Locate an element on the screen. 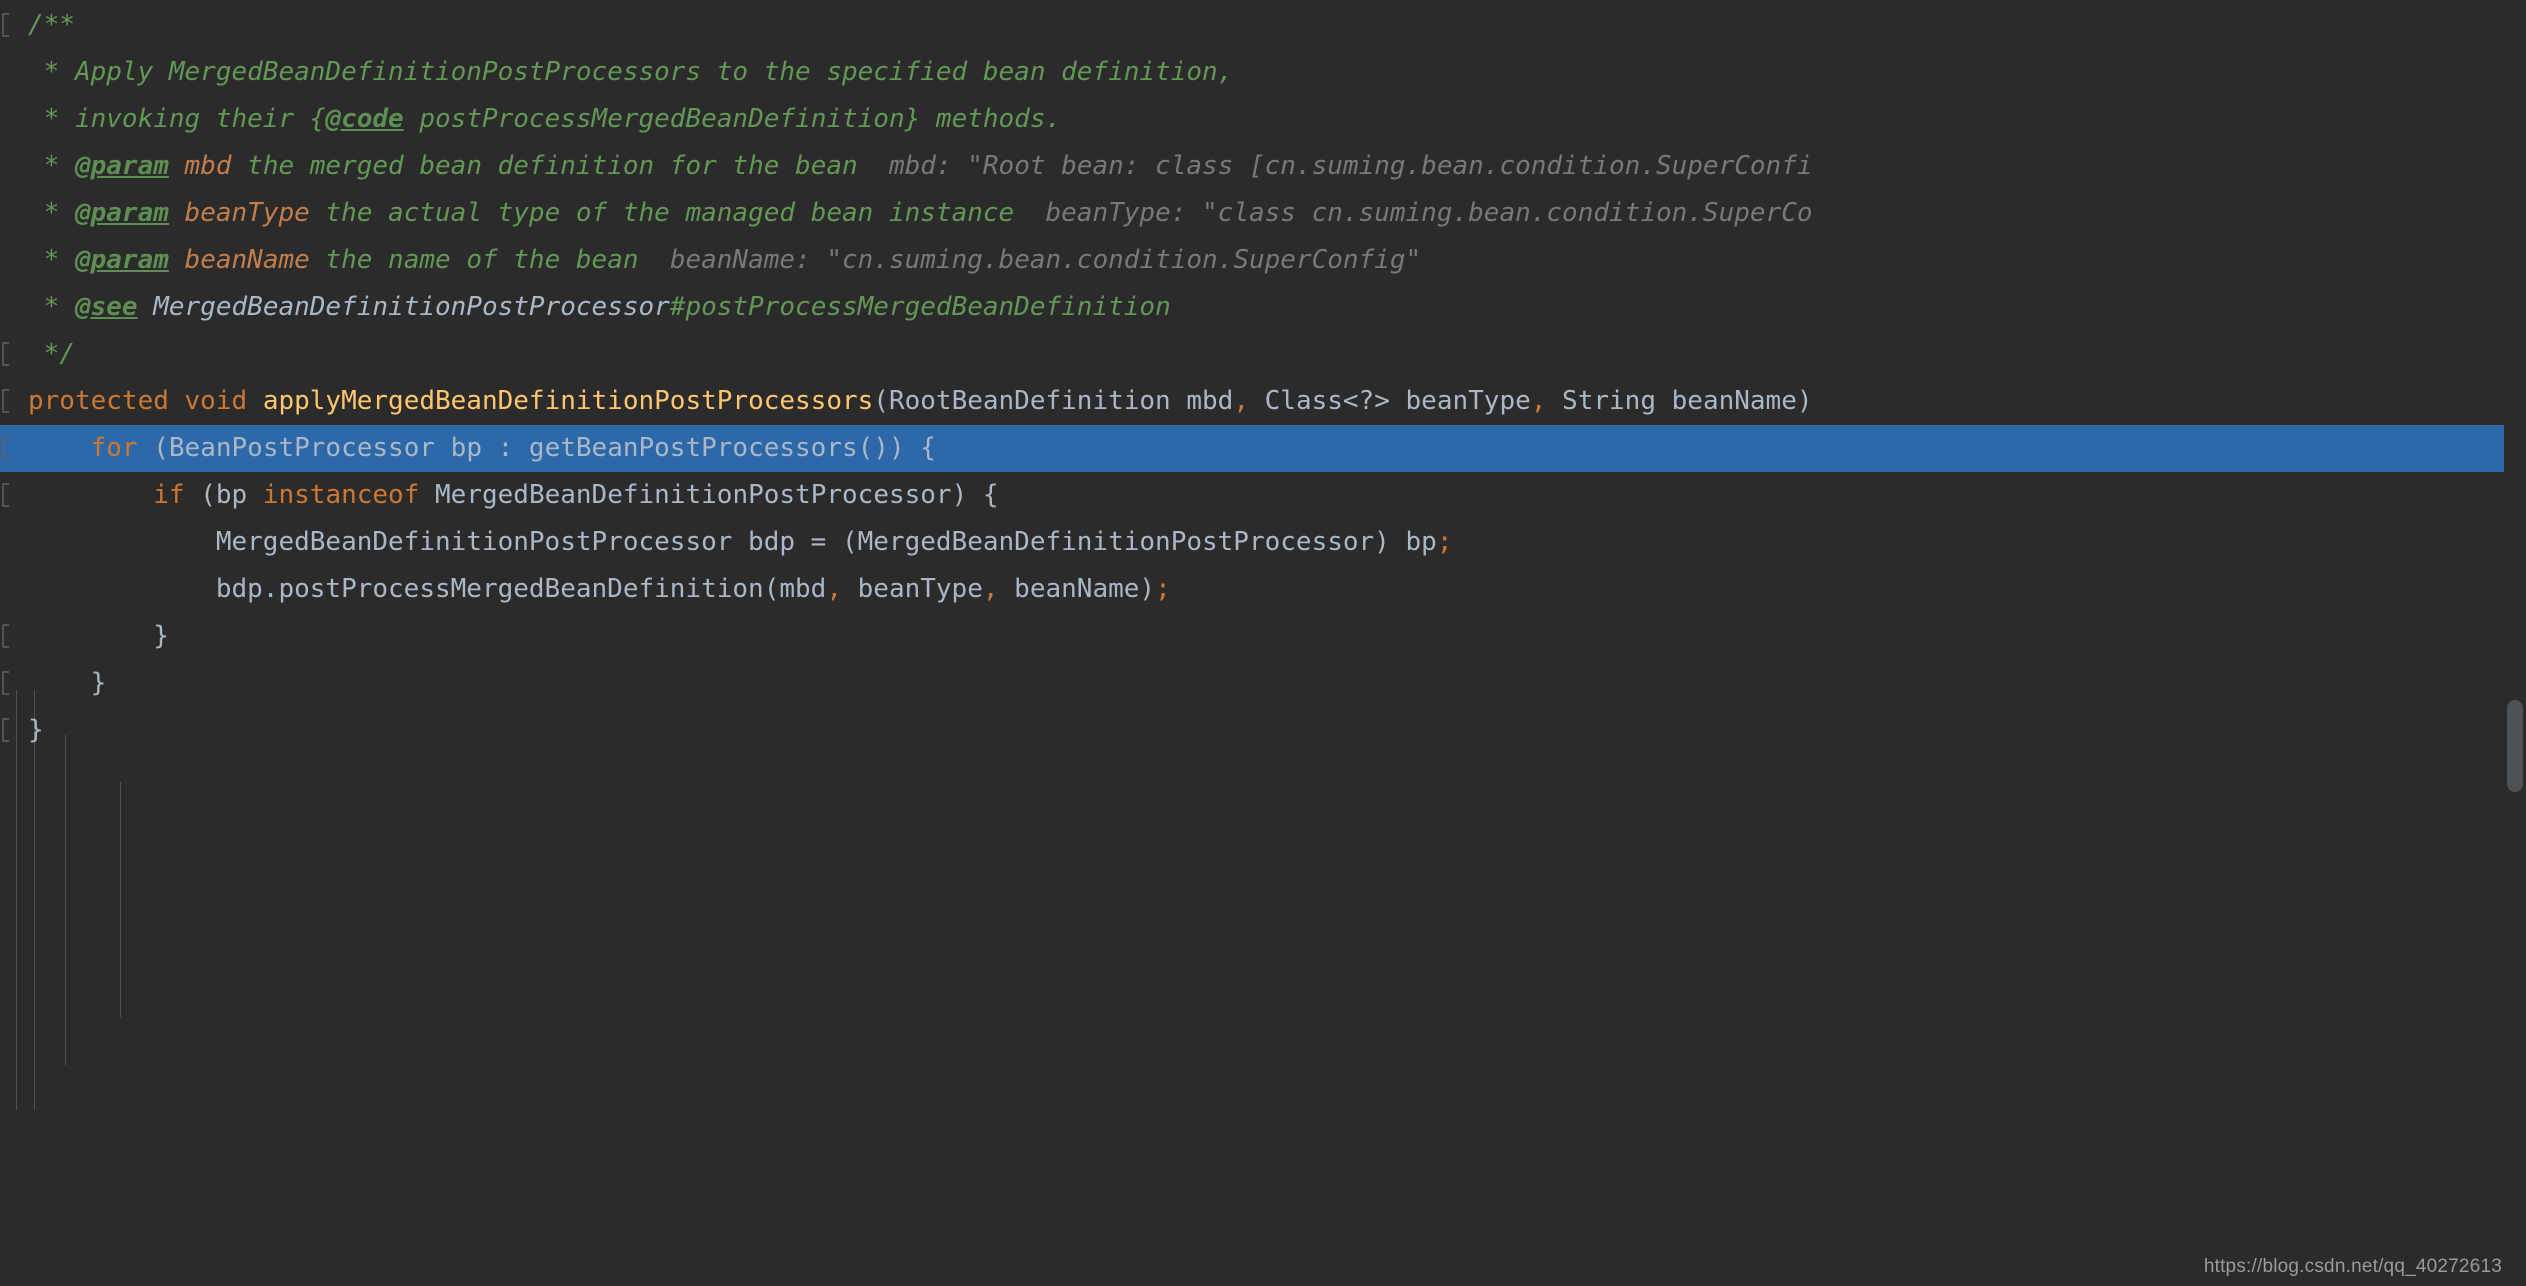  code-token-pname: mbd is located at coordinates (208, 166).